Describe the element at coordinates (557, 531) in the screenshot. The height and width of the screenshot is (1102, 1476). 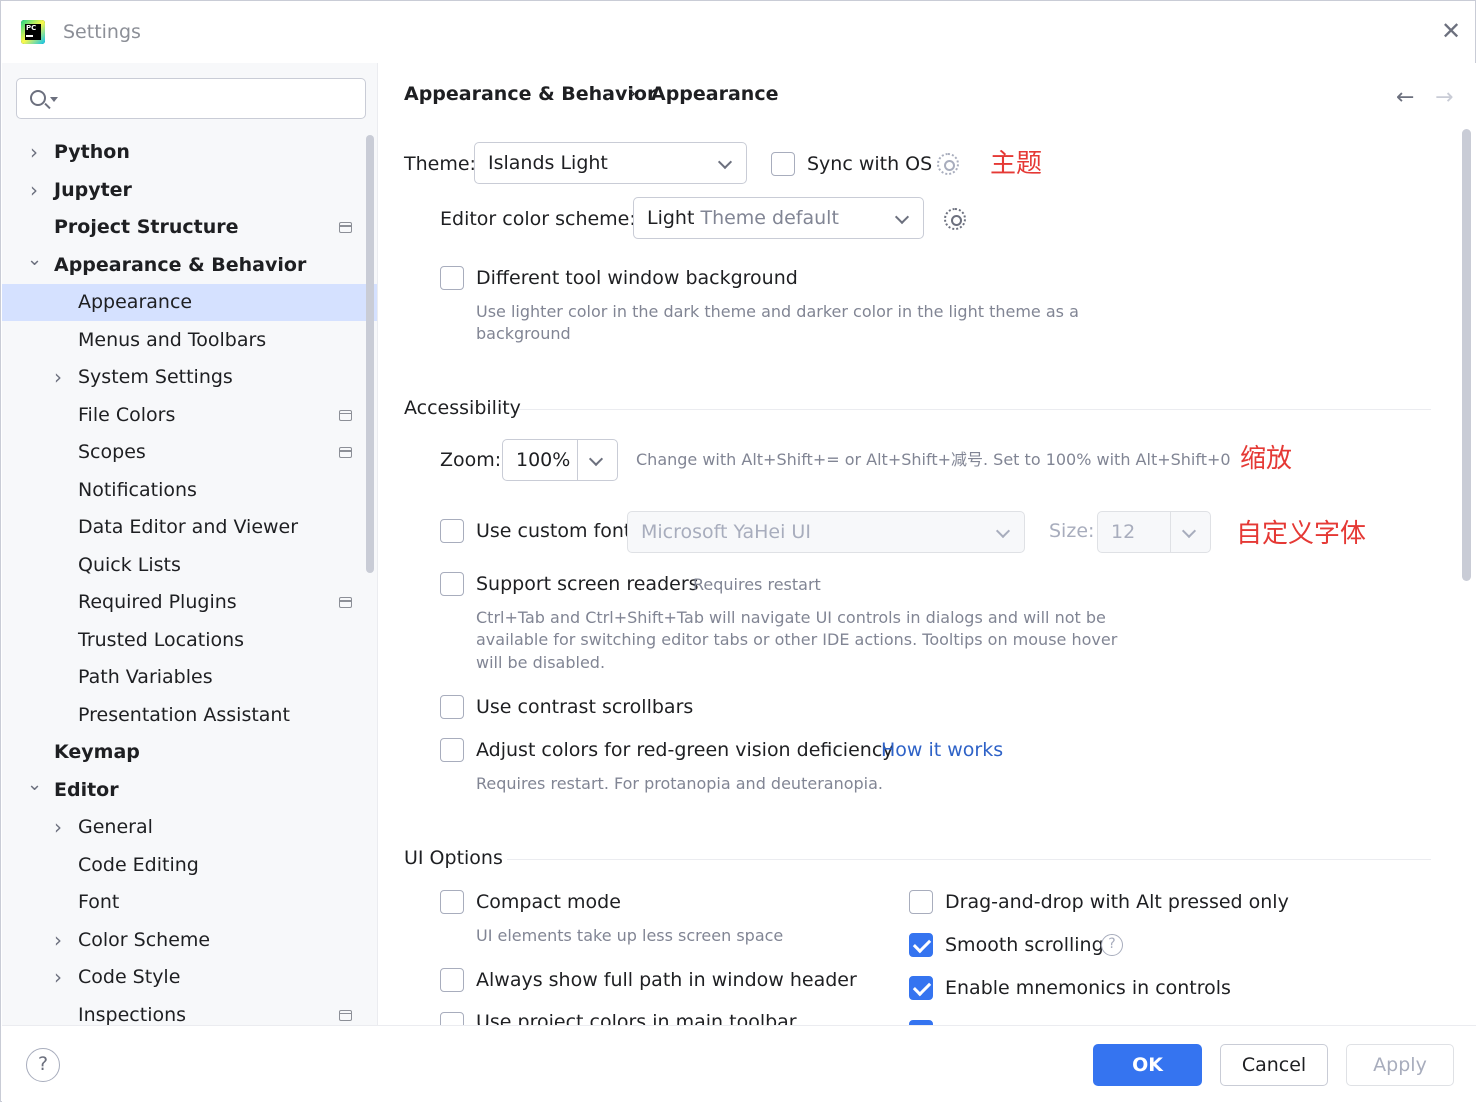
I see `custom-font-label: Use custom font:` at that location.